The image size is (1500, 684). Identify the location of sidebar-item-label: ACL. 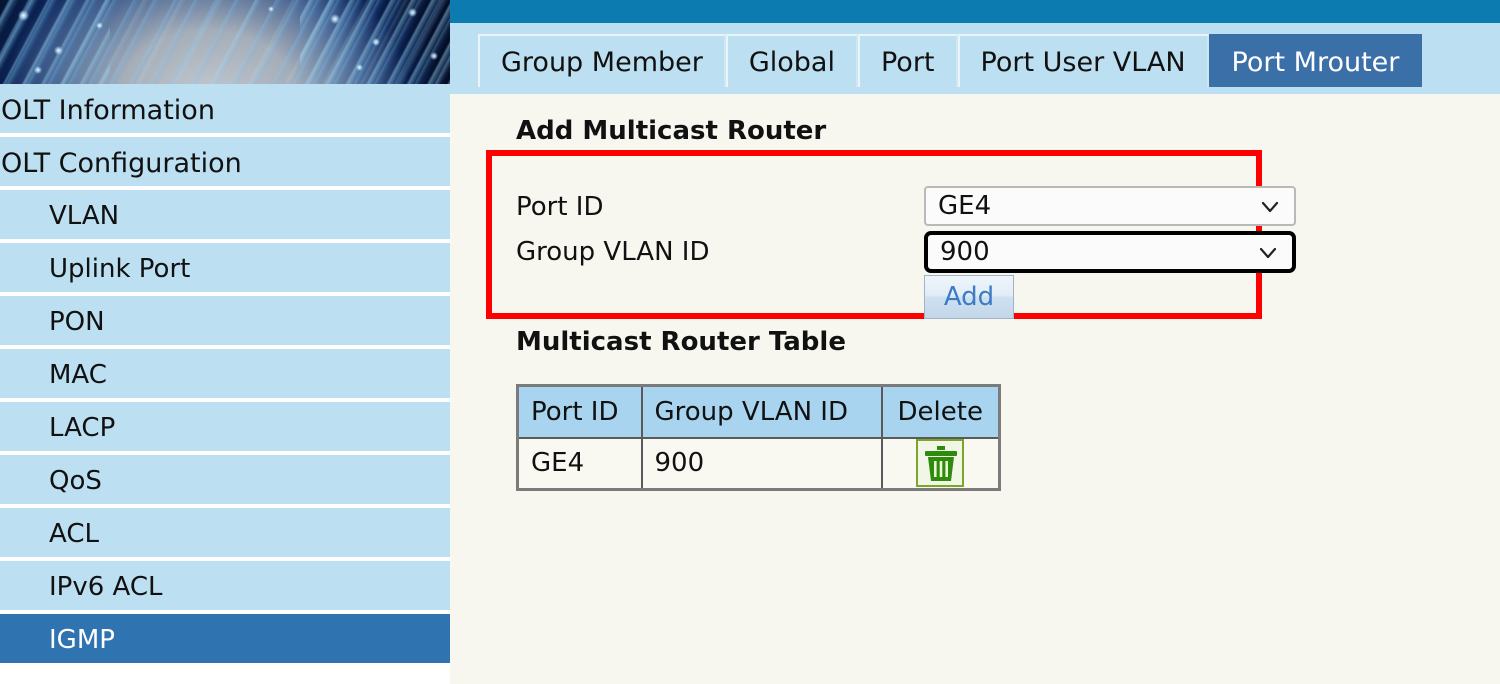
(74, 534).